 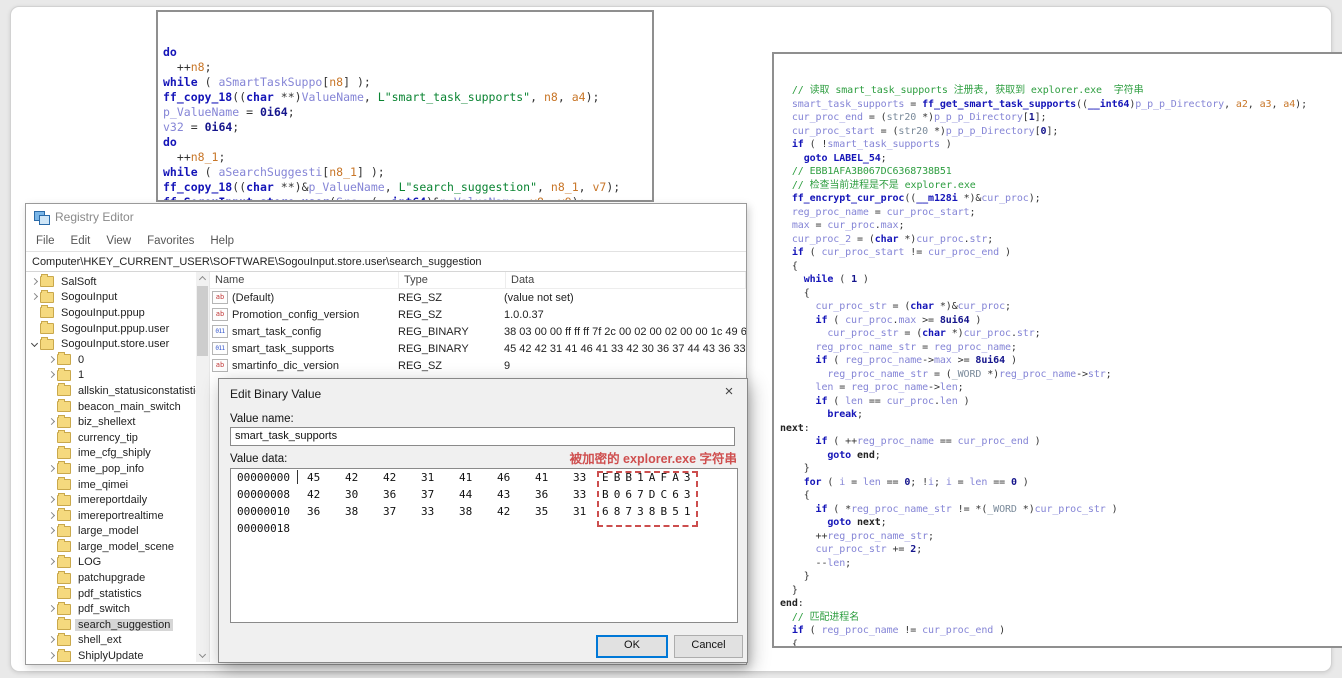 What do you see at coordinates (81, 375) in the screenshot?
I see `tree-item-label: 1` at bounding box center [81, 375].